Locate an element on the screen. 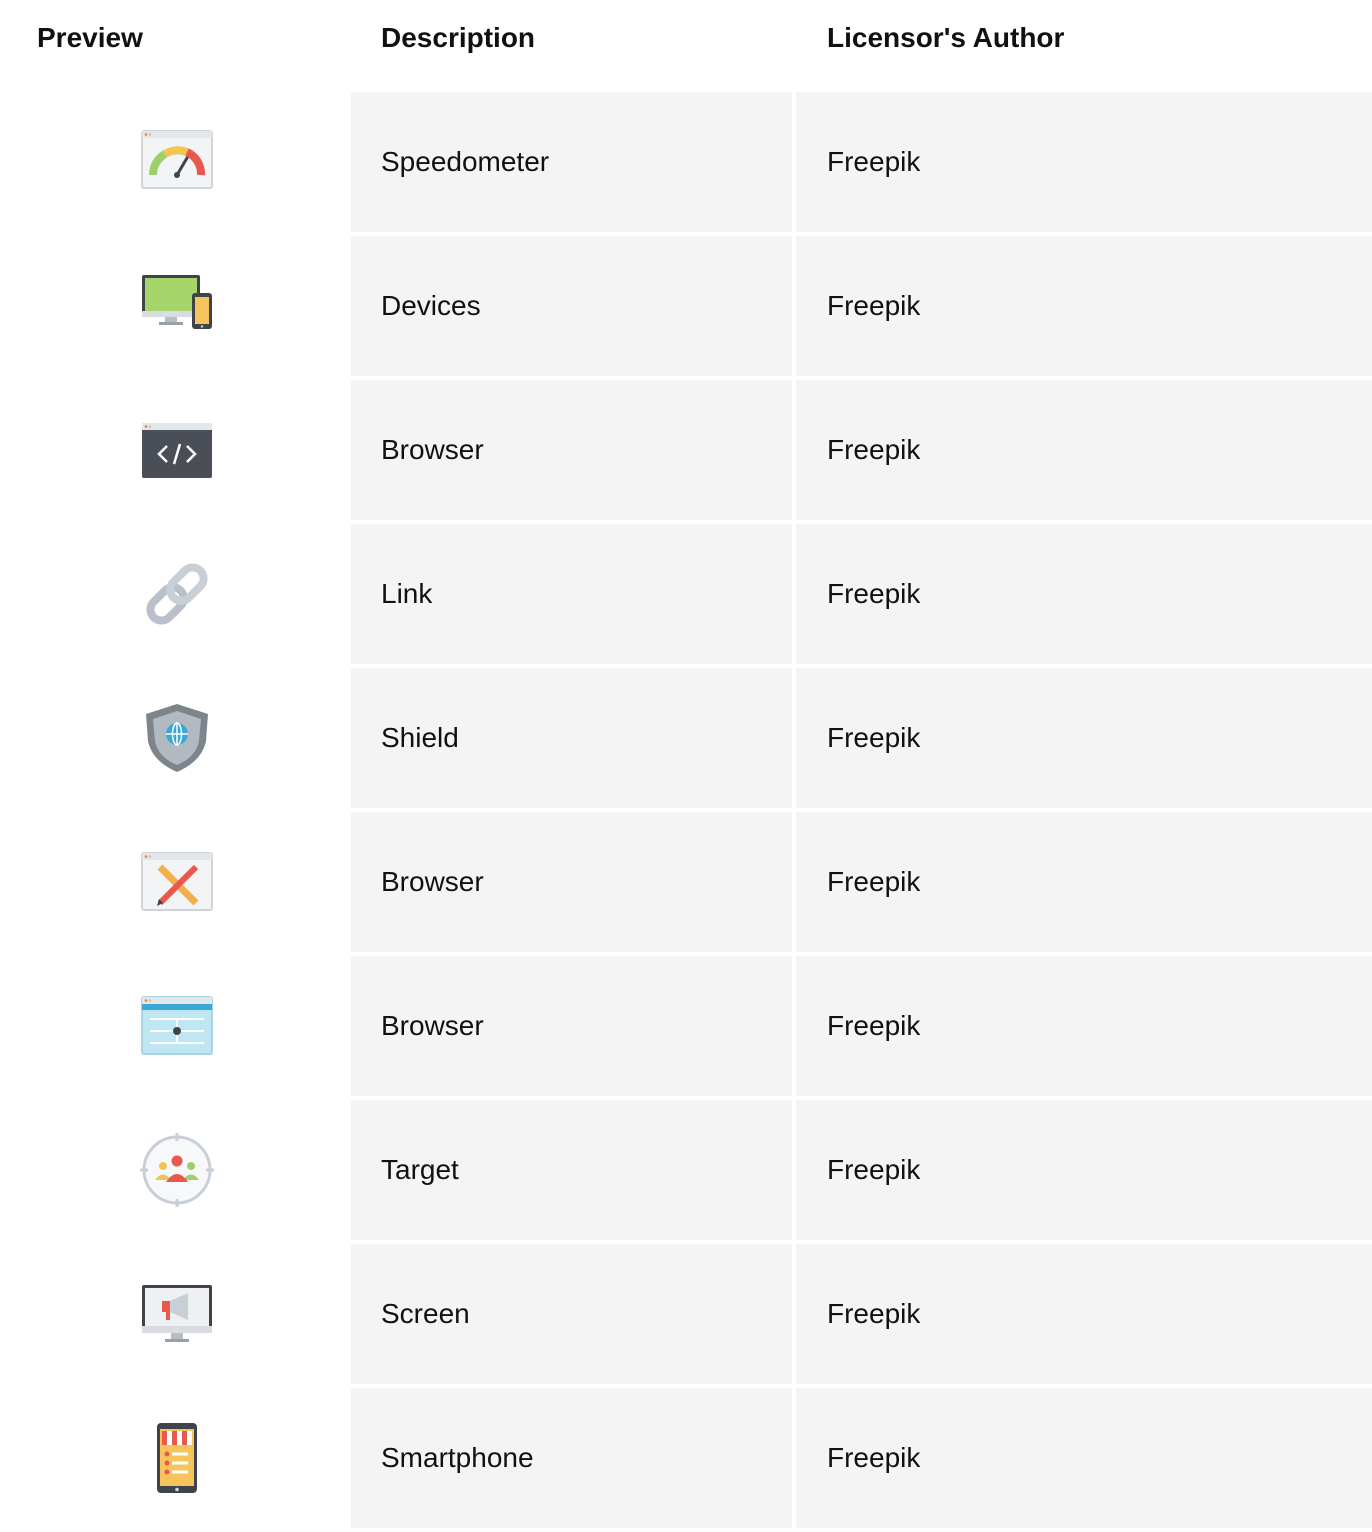 This screenshot has width=1372, height=1532. sitemap-browser-icon is located at coordinates (177, 1026).